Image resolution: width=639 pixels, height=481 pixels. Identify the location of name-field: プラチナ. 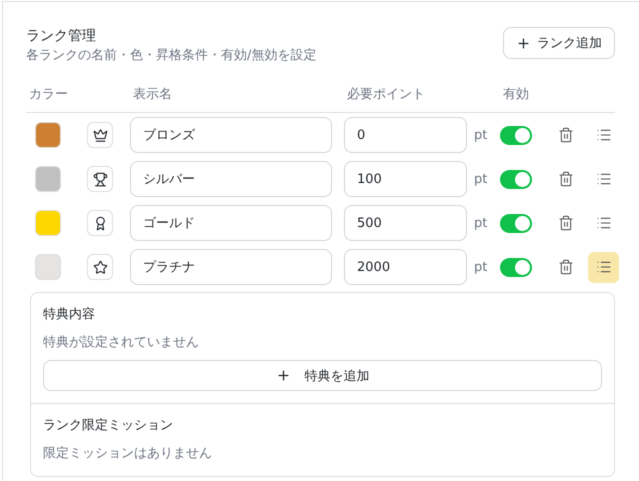
(231, 267).